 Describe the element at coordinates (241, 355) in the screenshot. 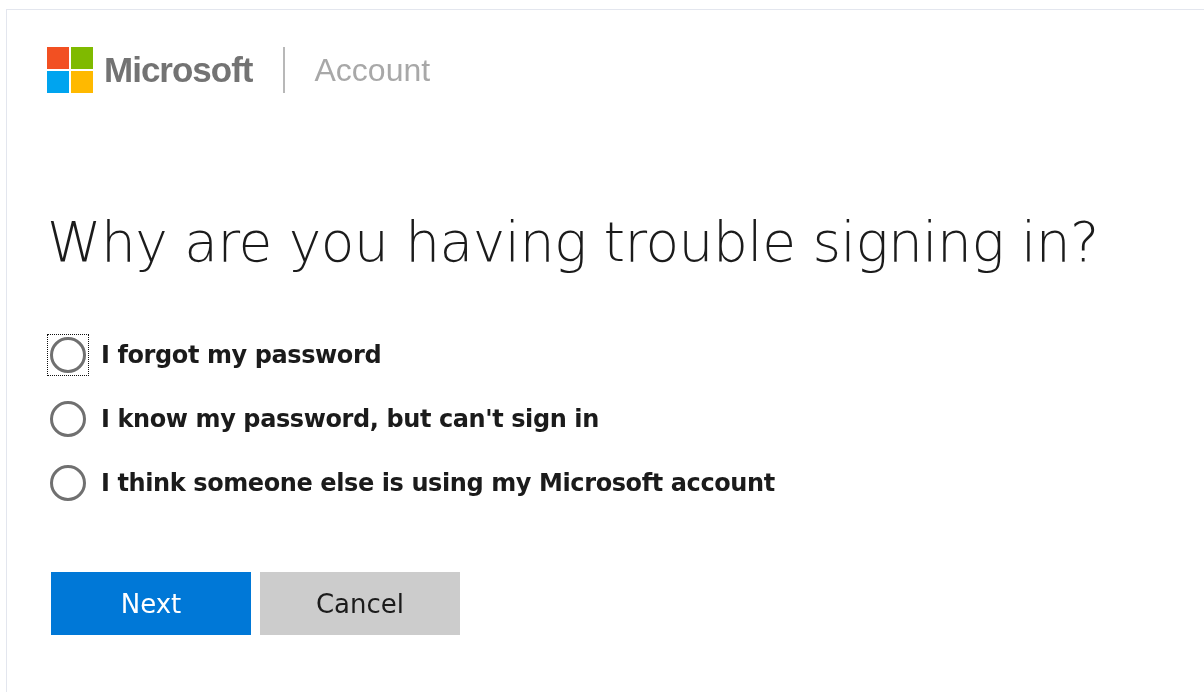

I see `option-label: I forgot my password` at that location.